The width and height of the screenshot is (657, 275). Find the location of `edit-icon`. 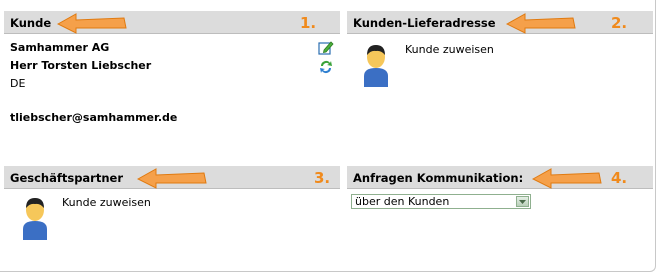

edit-icon is located at coordinates (326, 48).